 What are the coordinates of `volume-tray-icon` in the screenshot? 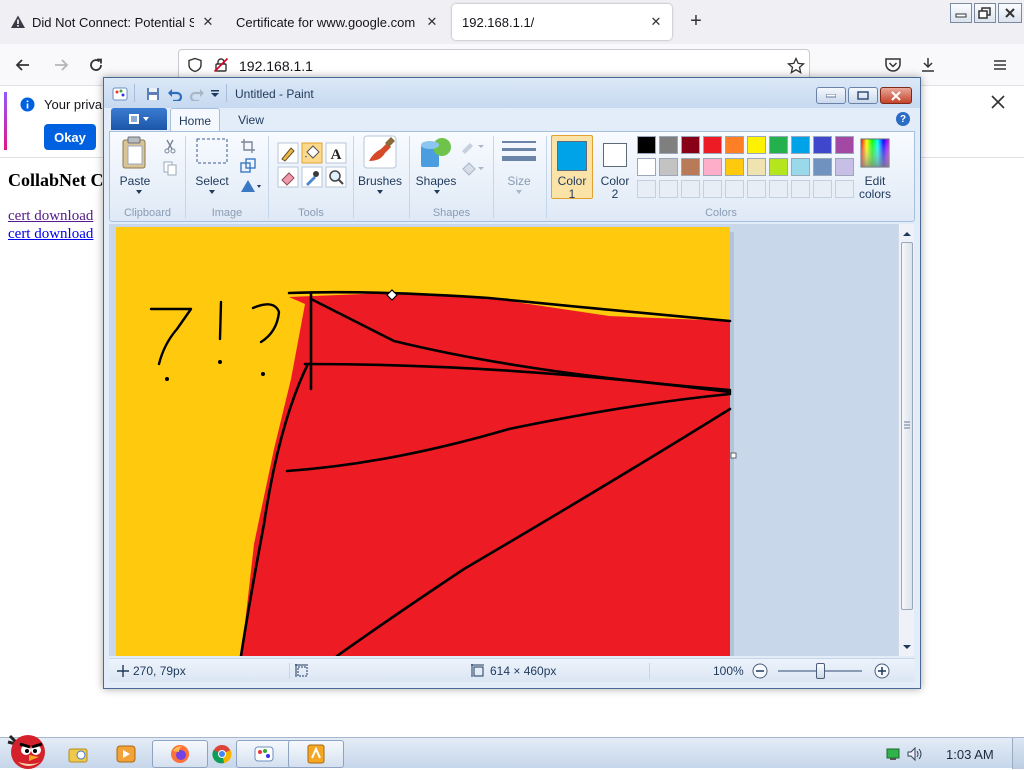 It's located at (915, 754).